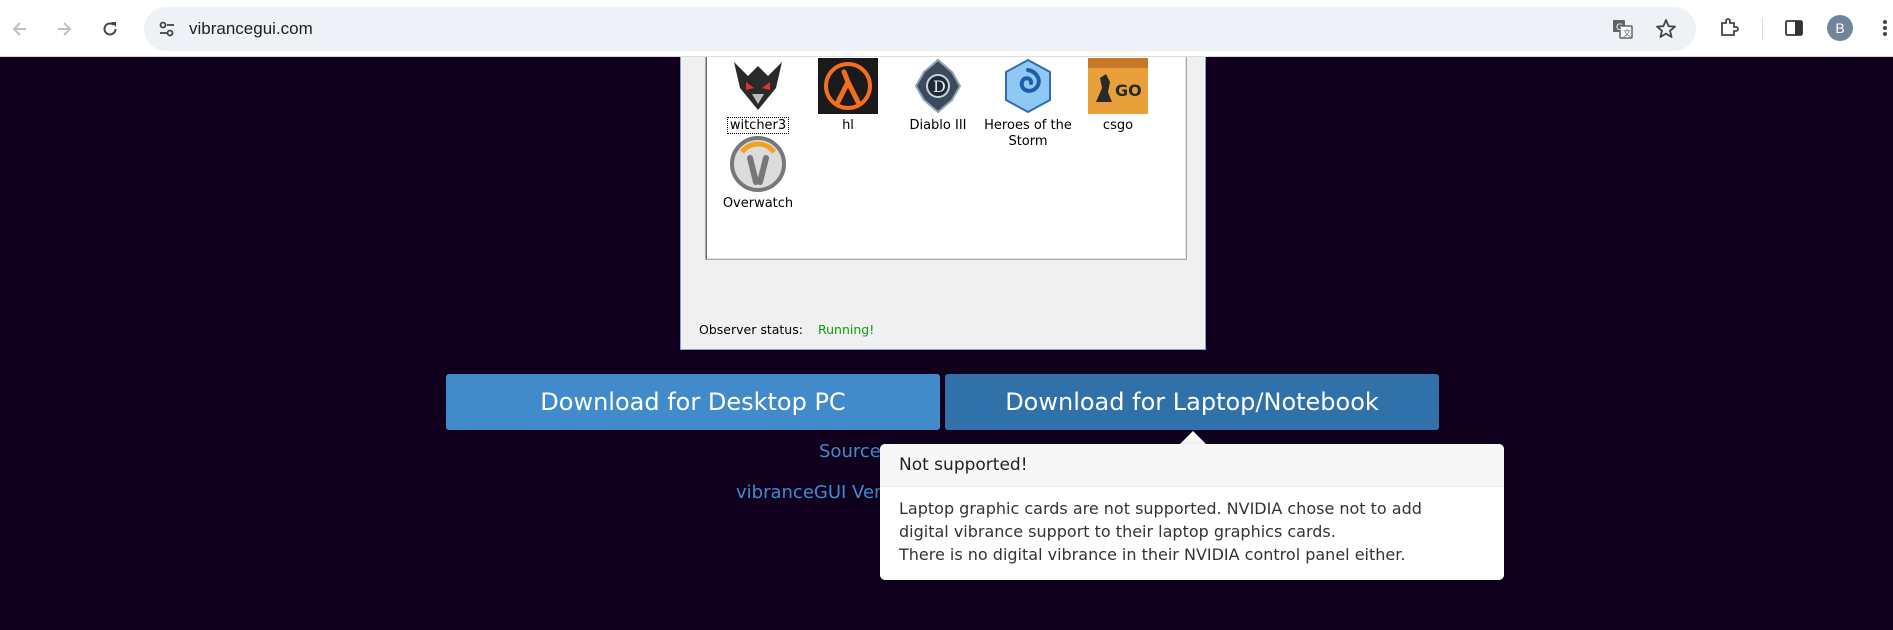 The image size is (1893, 630). I want to click on back-arrow-icon, so click(19, 29).